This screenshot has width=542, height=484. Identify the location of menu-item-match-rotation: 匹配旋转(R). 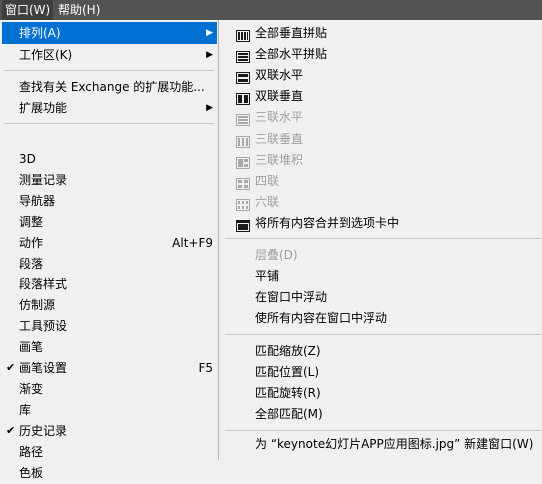
(381, 393).